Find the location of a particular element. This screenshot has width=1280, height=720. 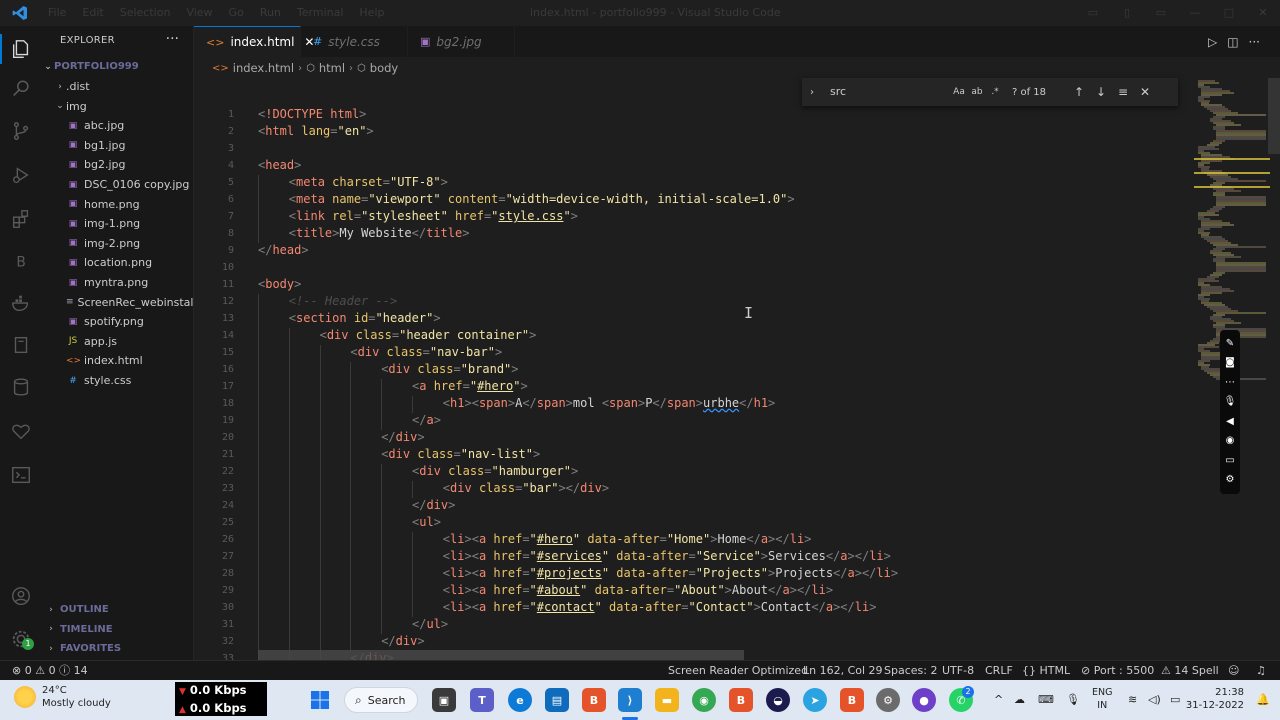

maximize-icon: □ is located at coordinates (1229, 13).